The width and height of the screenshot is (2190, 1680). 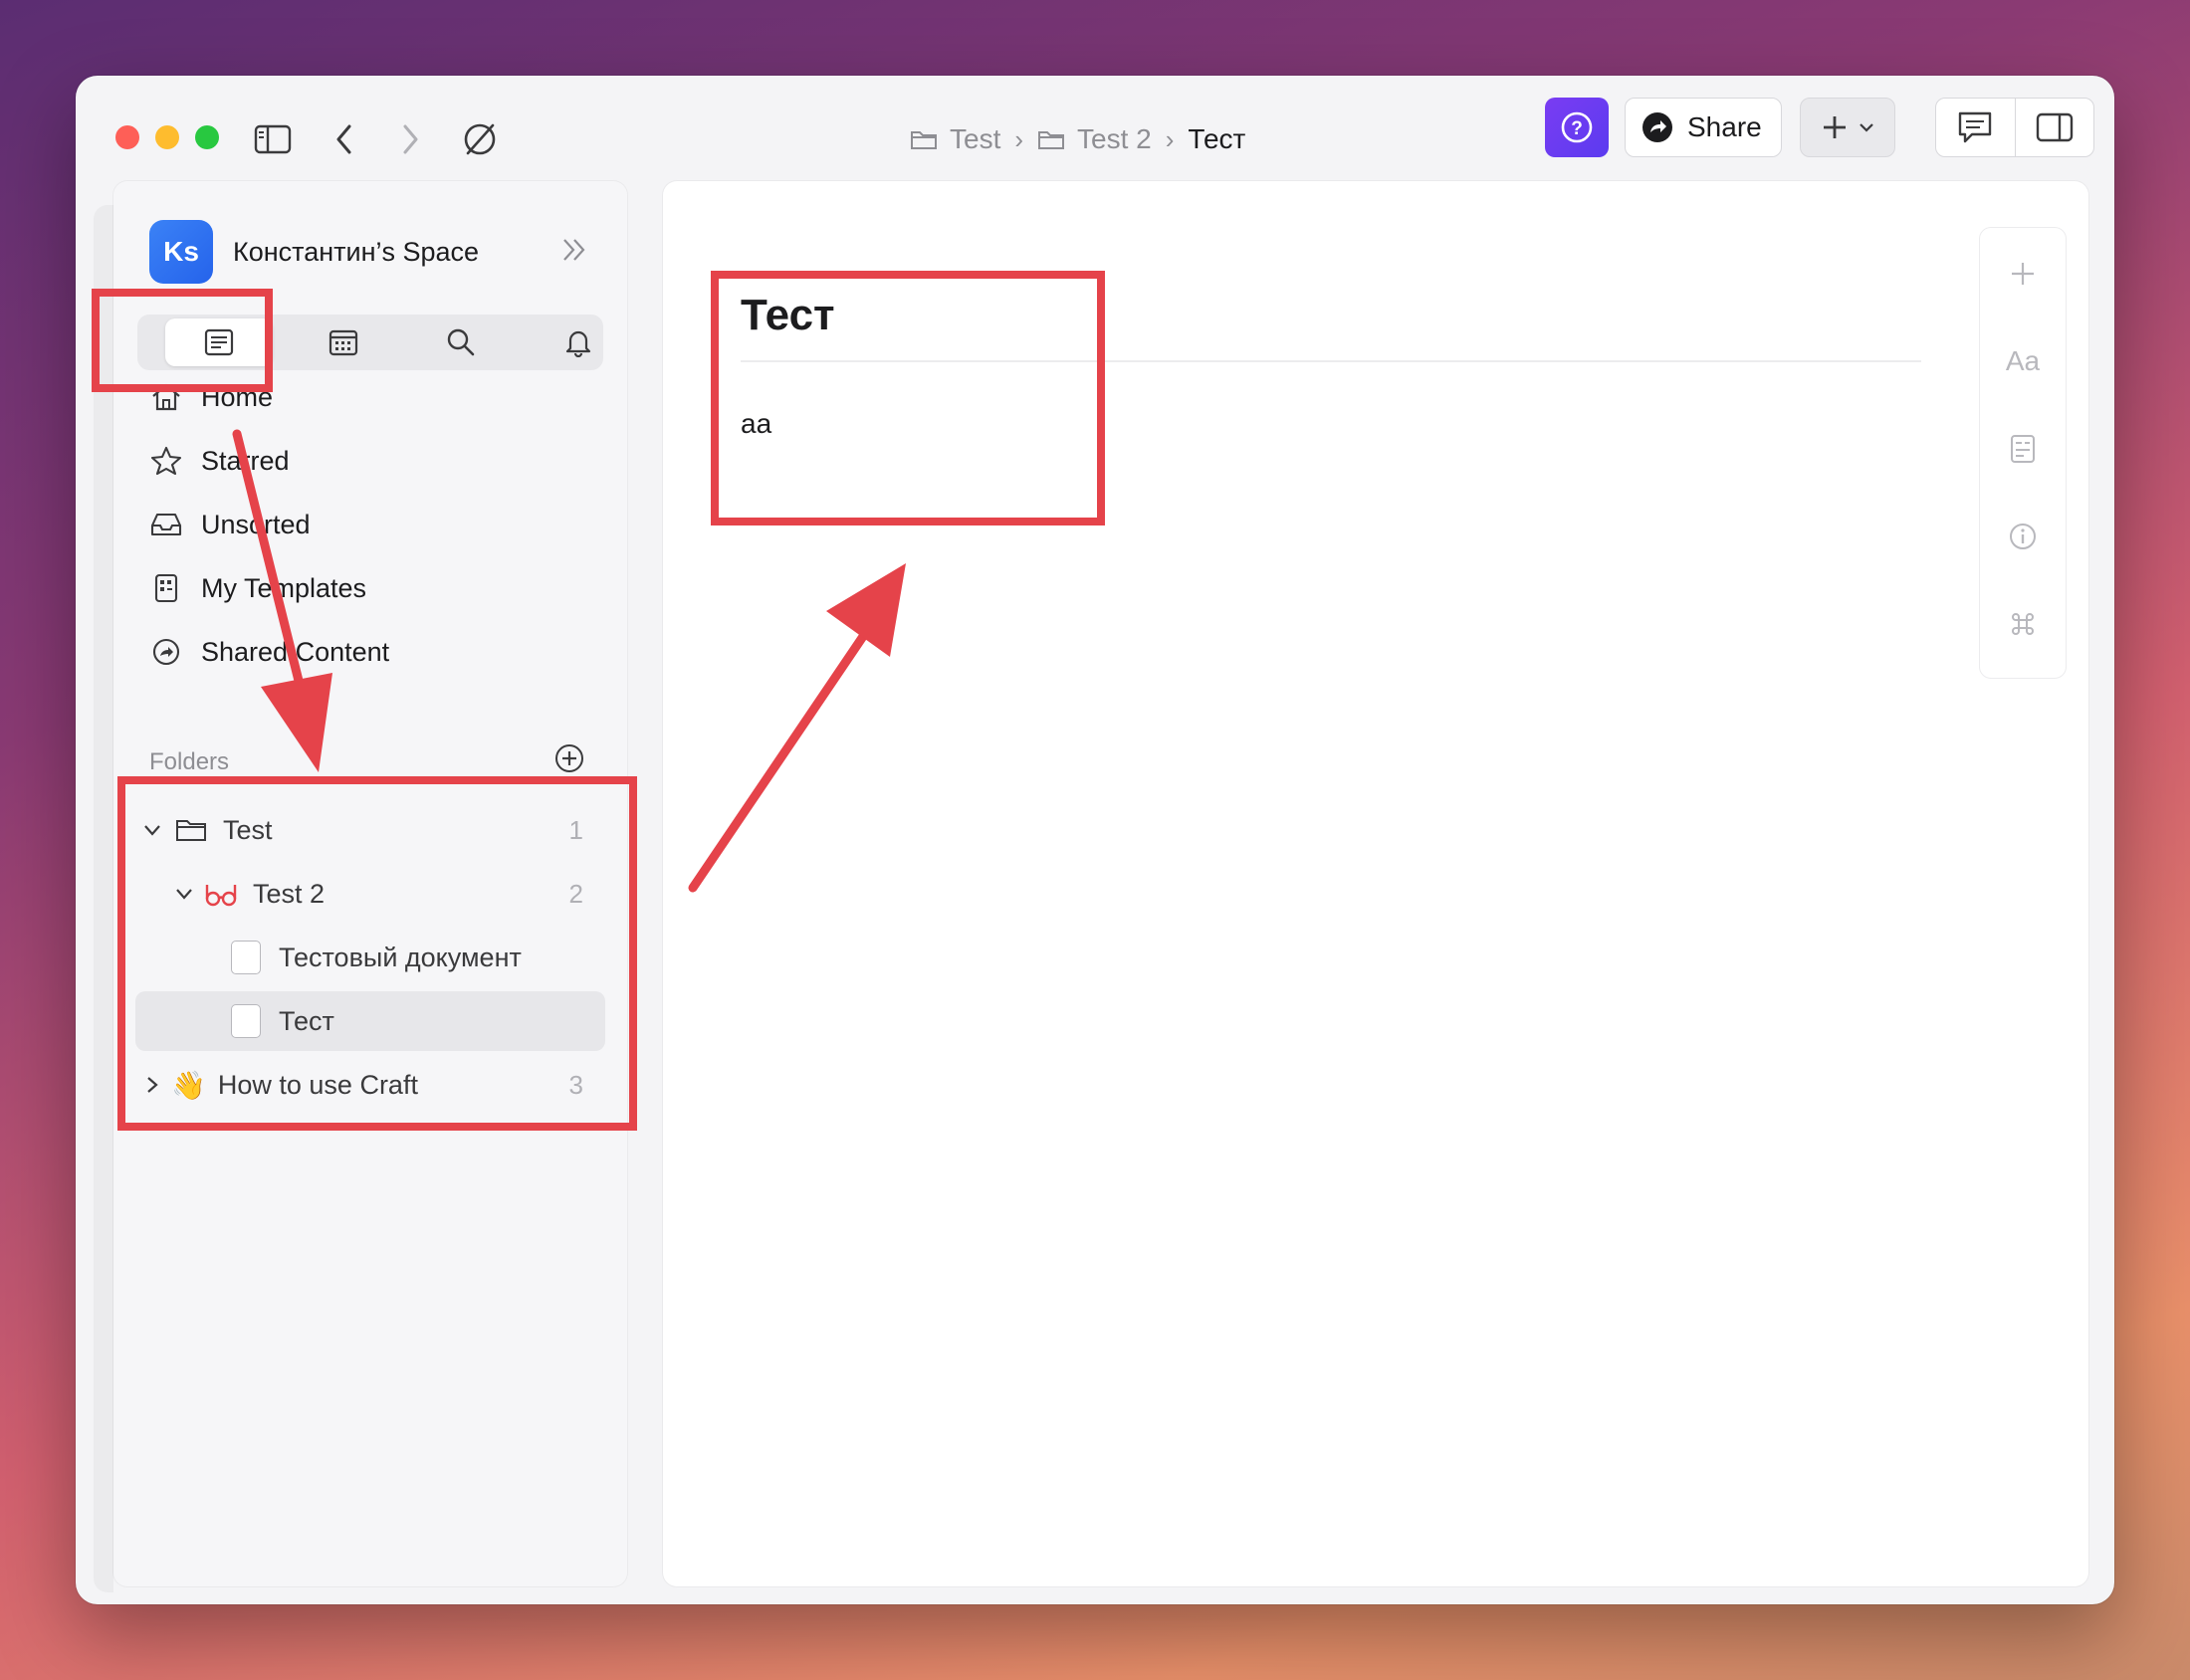 I want to click on annotation-arrows, so click(x=569, y=661).